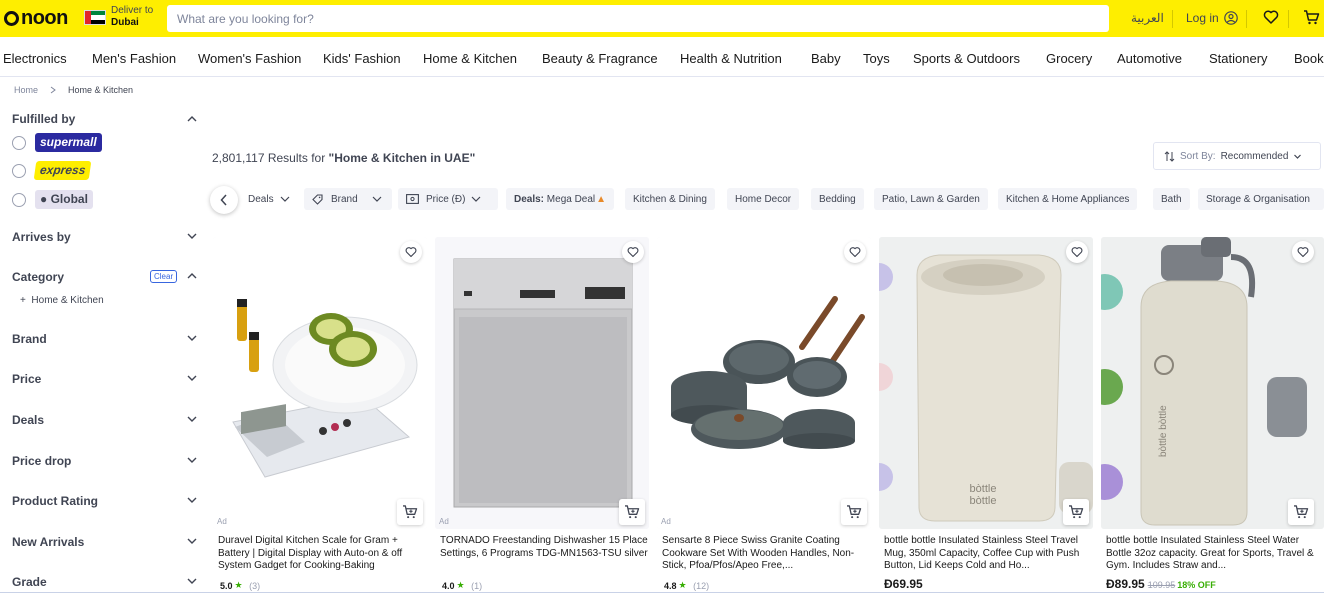 This screenshot has height=597, width=1324. What do you see at coordinates (26, 90) in the screenshot?
I see `breadcrumb-home: Home` at bounding box center [26, 90].